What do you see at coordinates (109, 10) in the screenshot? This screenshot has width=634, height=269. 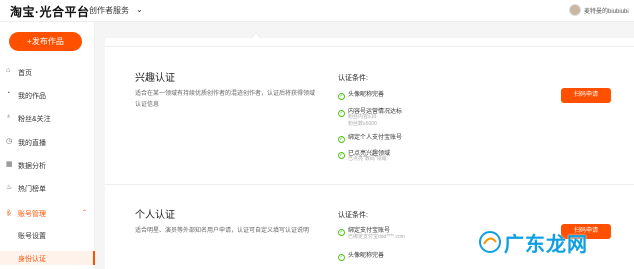 I see `creator-service-menu: 创作者服务` at bounding box center [109, 10].